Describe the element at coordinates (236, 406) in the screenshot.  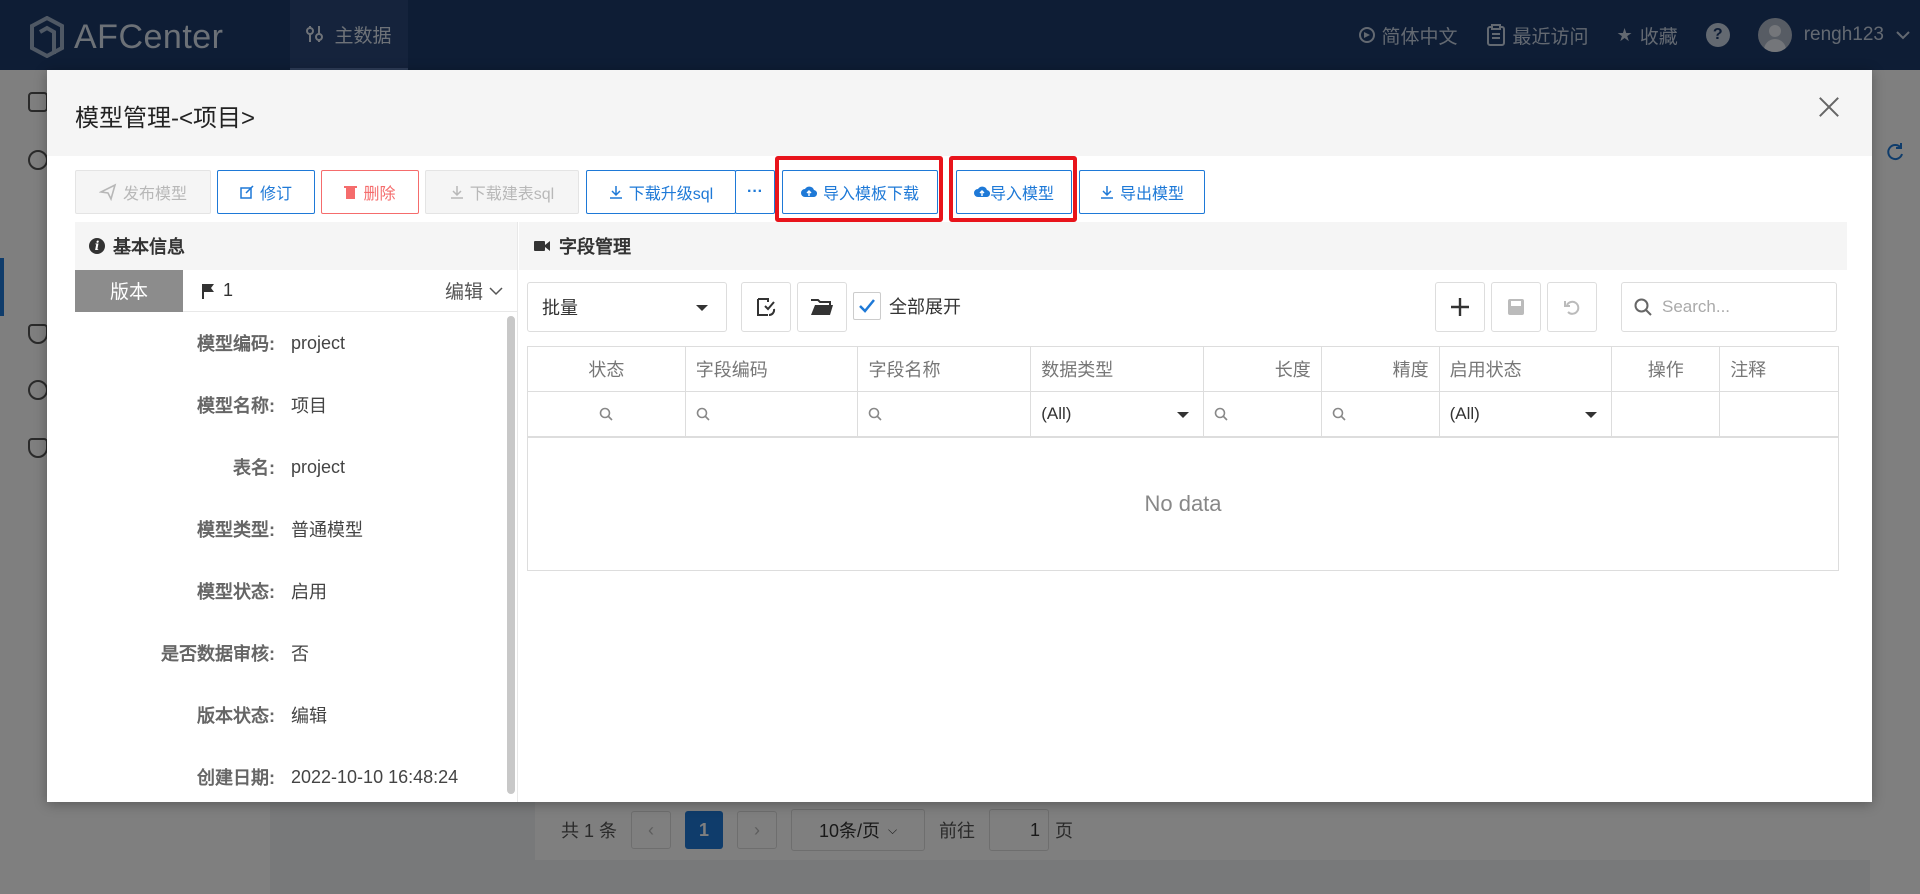
I see `info-label: 模型名称:` at that location.